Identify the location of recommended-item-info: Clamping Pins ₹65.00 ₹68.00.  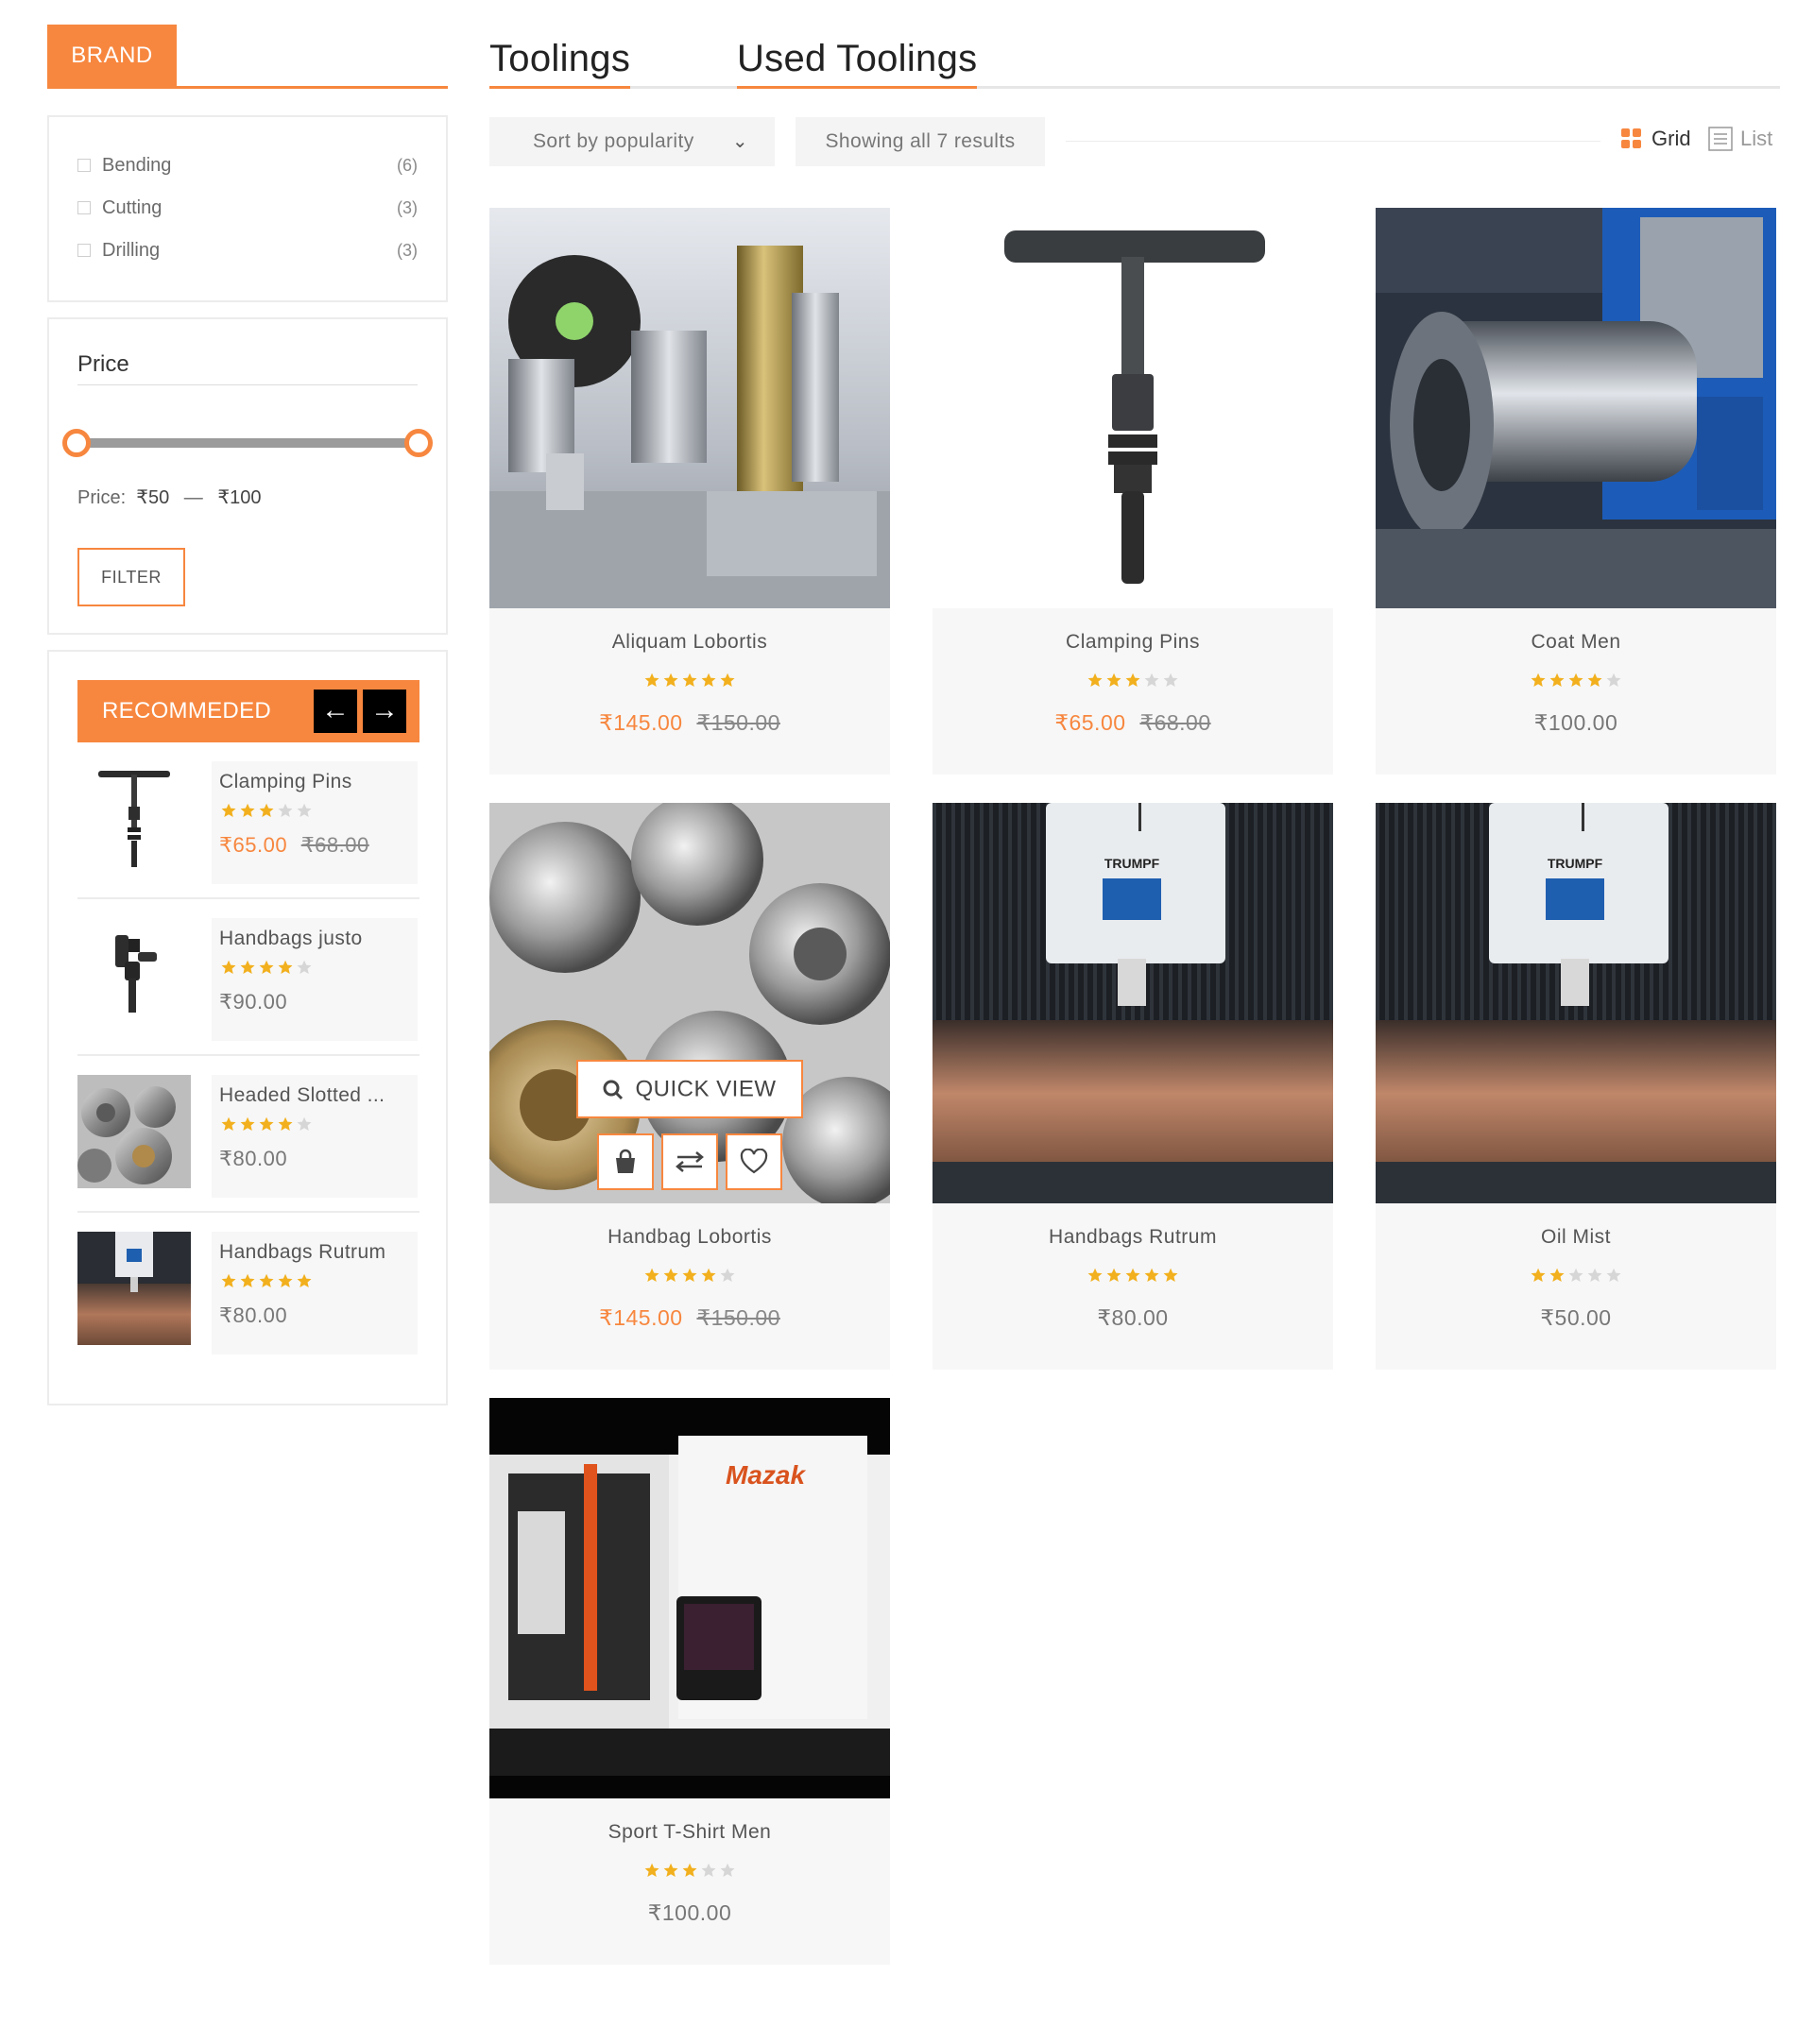
(315, 823).